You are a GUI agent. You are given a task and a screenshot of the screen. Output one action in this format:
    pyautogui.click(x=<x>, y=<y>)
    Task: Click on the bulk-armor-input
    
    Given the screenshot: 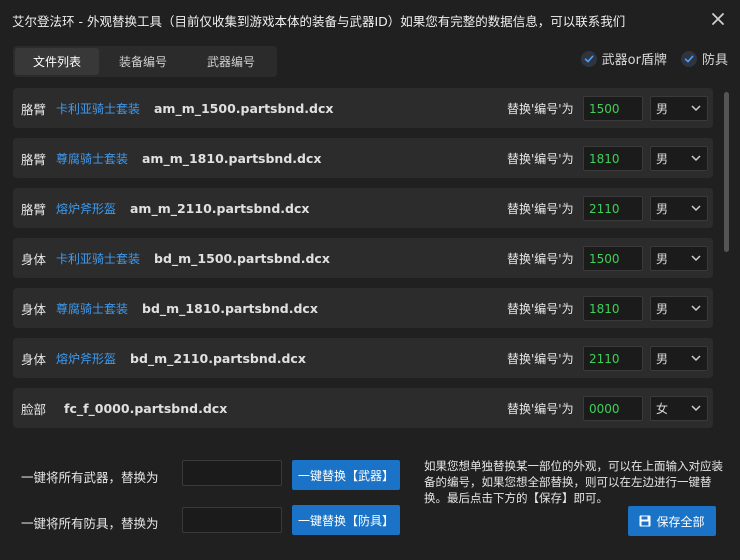 What is the action you would take?
    pyautogui.click(x=232, y=520)
    